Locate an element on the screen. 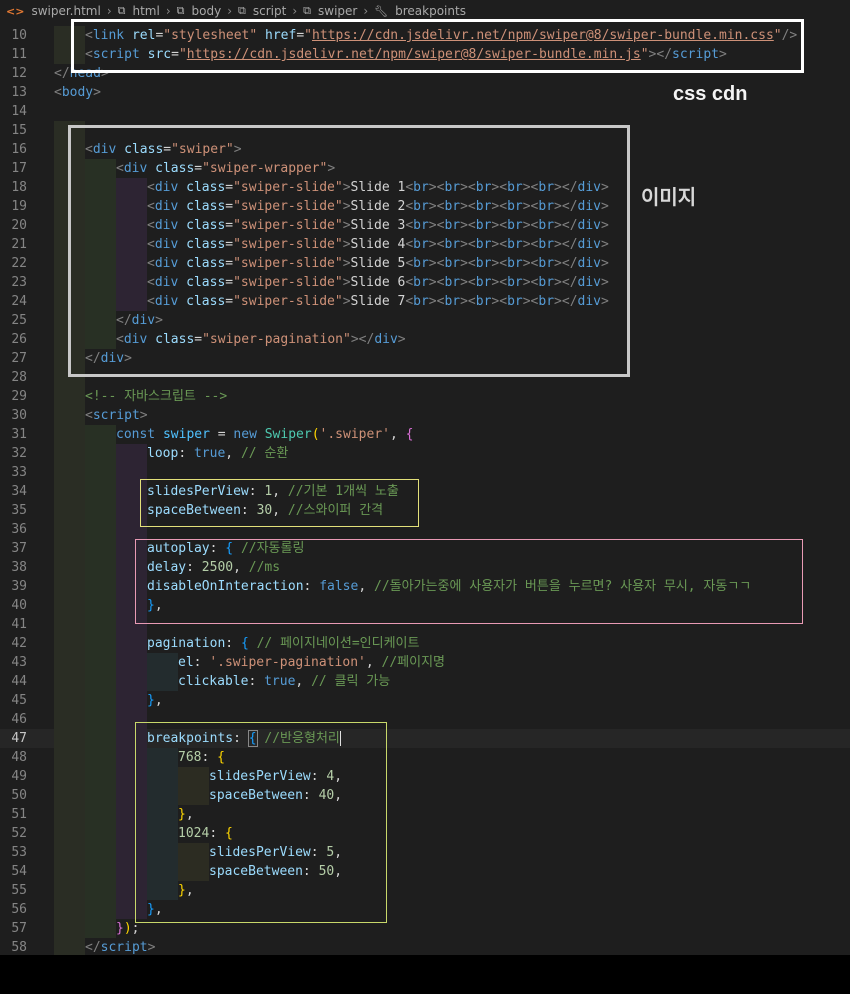  code-token: >< is located at coordinates (530, 263).